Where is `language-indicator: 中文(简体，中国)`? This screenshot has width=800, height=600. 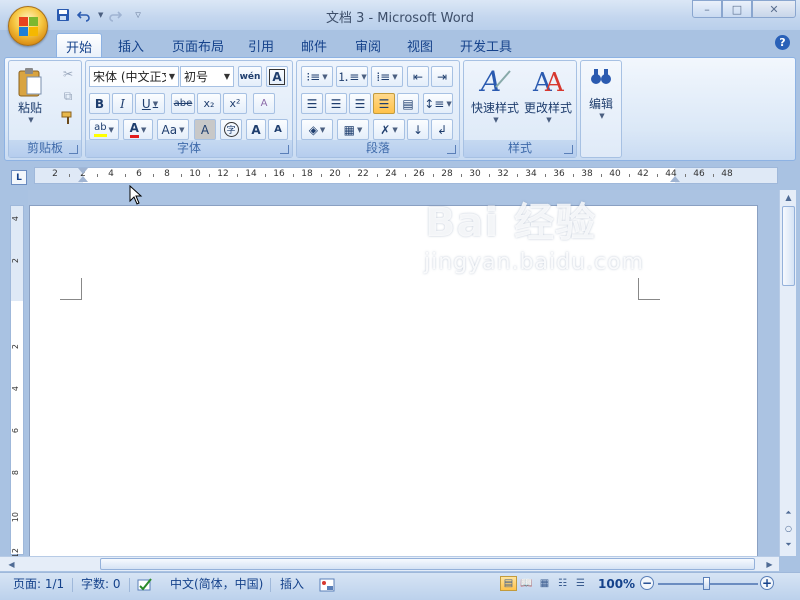
language-indicator: 中文(简体，中国) is located at coordinates (216, 584).